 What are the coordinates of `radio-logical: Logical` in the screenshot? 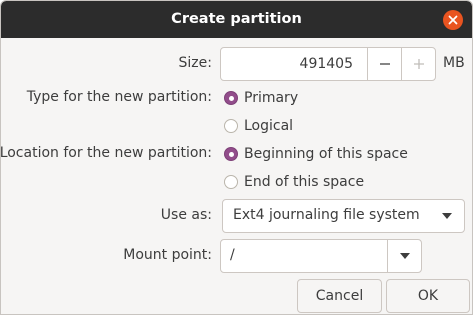 It's located at (258, 126).